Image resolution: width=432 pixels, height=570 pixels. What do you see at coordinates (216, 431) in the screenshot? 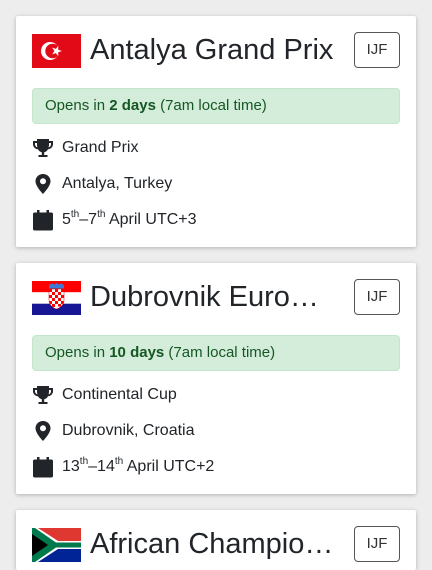
I see `event-location-row: Dubrovnik, Croatia` at bounding box center [216, 431].